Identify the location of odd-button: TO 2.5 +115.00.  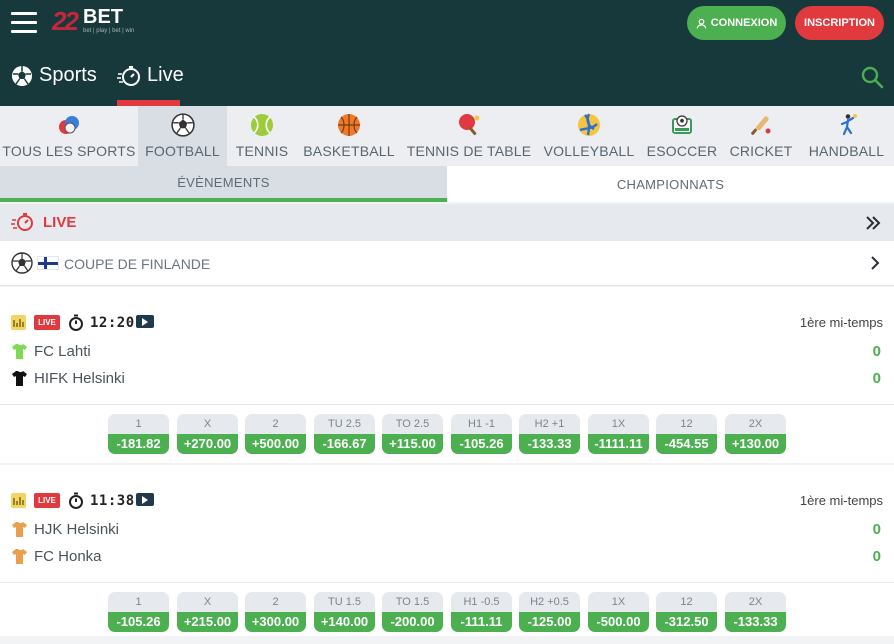
(412, 434).